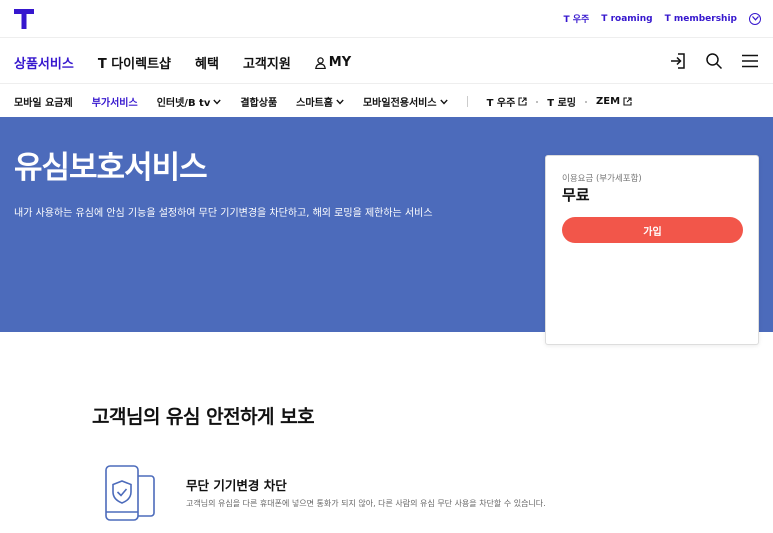 The width and height of the screenshot is (773, 533). What do you see at coordinates (561, 101) in the screenshot?
I see `lnb-ext-troaming: T 로밍` at bounding box center [561, 101].